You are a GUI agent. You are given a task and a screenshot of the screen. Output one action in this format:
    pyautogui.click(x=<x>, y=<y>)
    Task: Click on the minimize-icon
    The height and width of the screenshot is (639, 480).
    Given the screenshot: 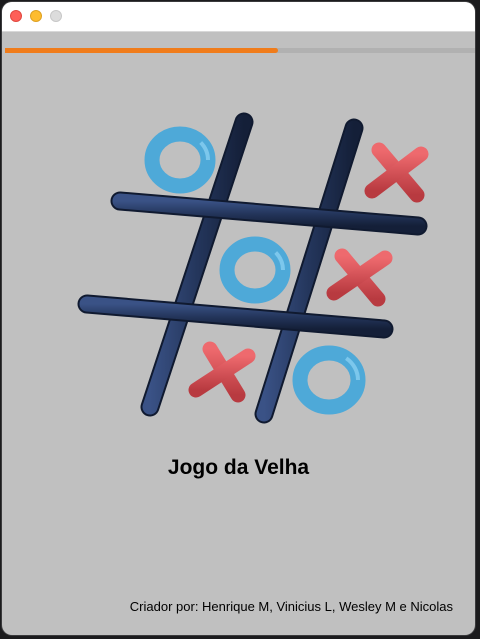 What is the action you would take?
    pyautogui.click(x=36, y=16)
    